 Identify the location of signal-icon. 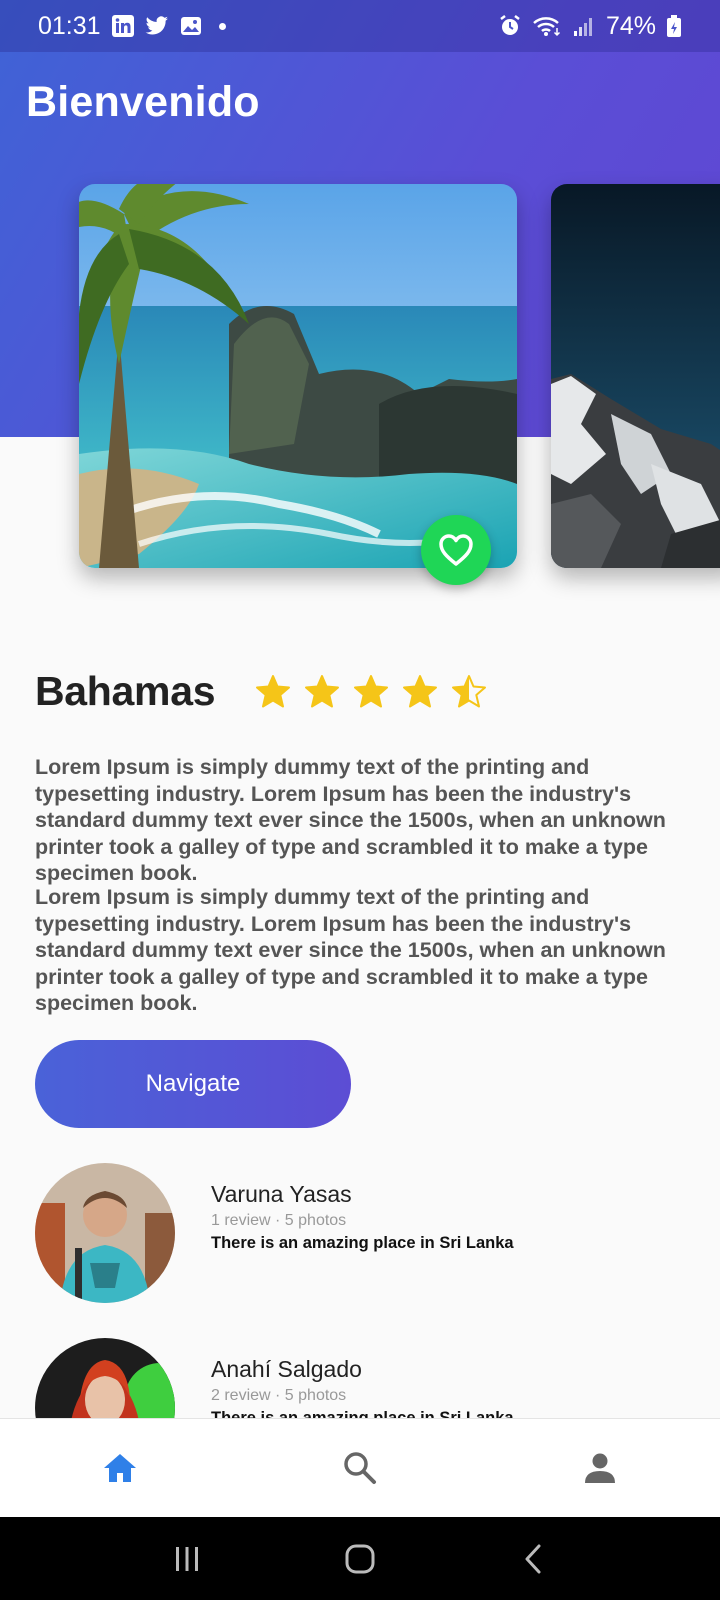
(584, 26).